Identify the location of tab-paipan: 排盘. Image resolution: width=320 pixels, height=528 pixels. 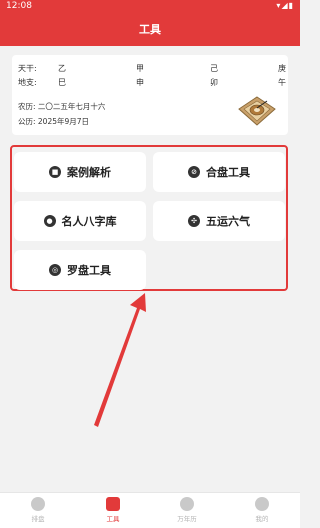
(38, 510).